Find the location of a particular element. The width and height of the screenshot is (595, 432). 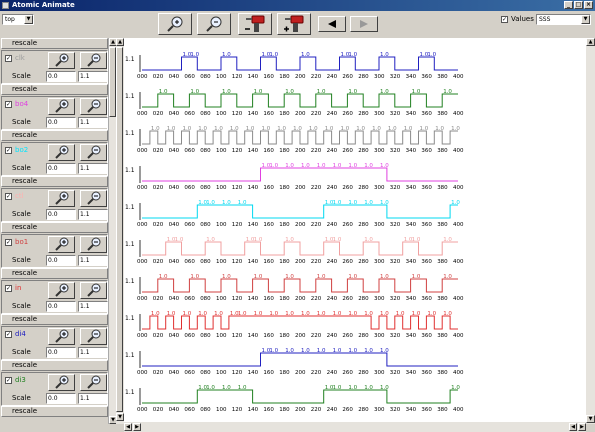

plot-right-scrollbar: ▲ ▼ is located at coordinates (590, 231).